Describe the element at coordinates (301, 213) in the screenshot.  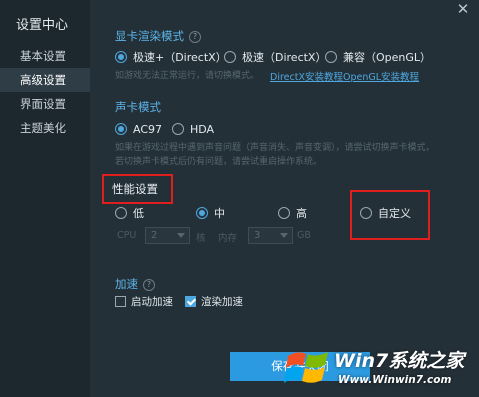
I see `radio-label: 高` at that location.